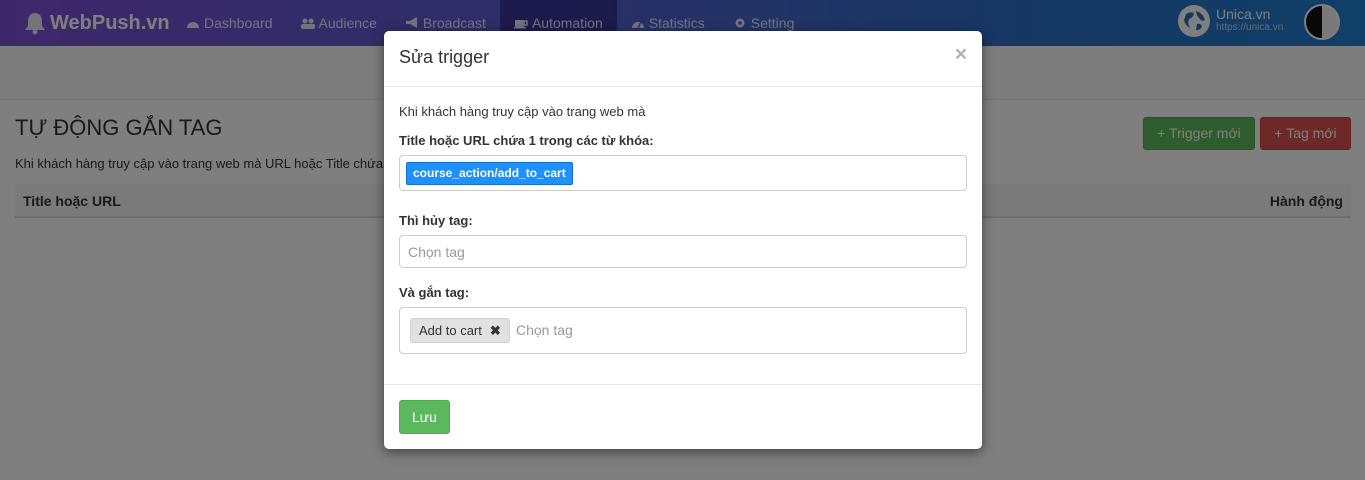  What do you see at coordinates (489, 173) in the screenshot?
I see `keyword-chip: course_action/add_to_cart` at bounding box center [489, 173].